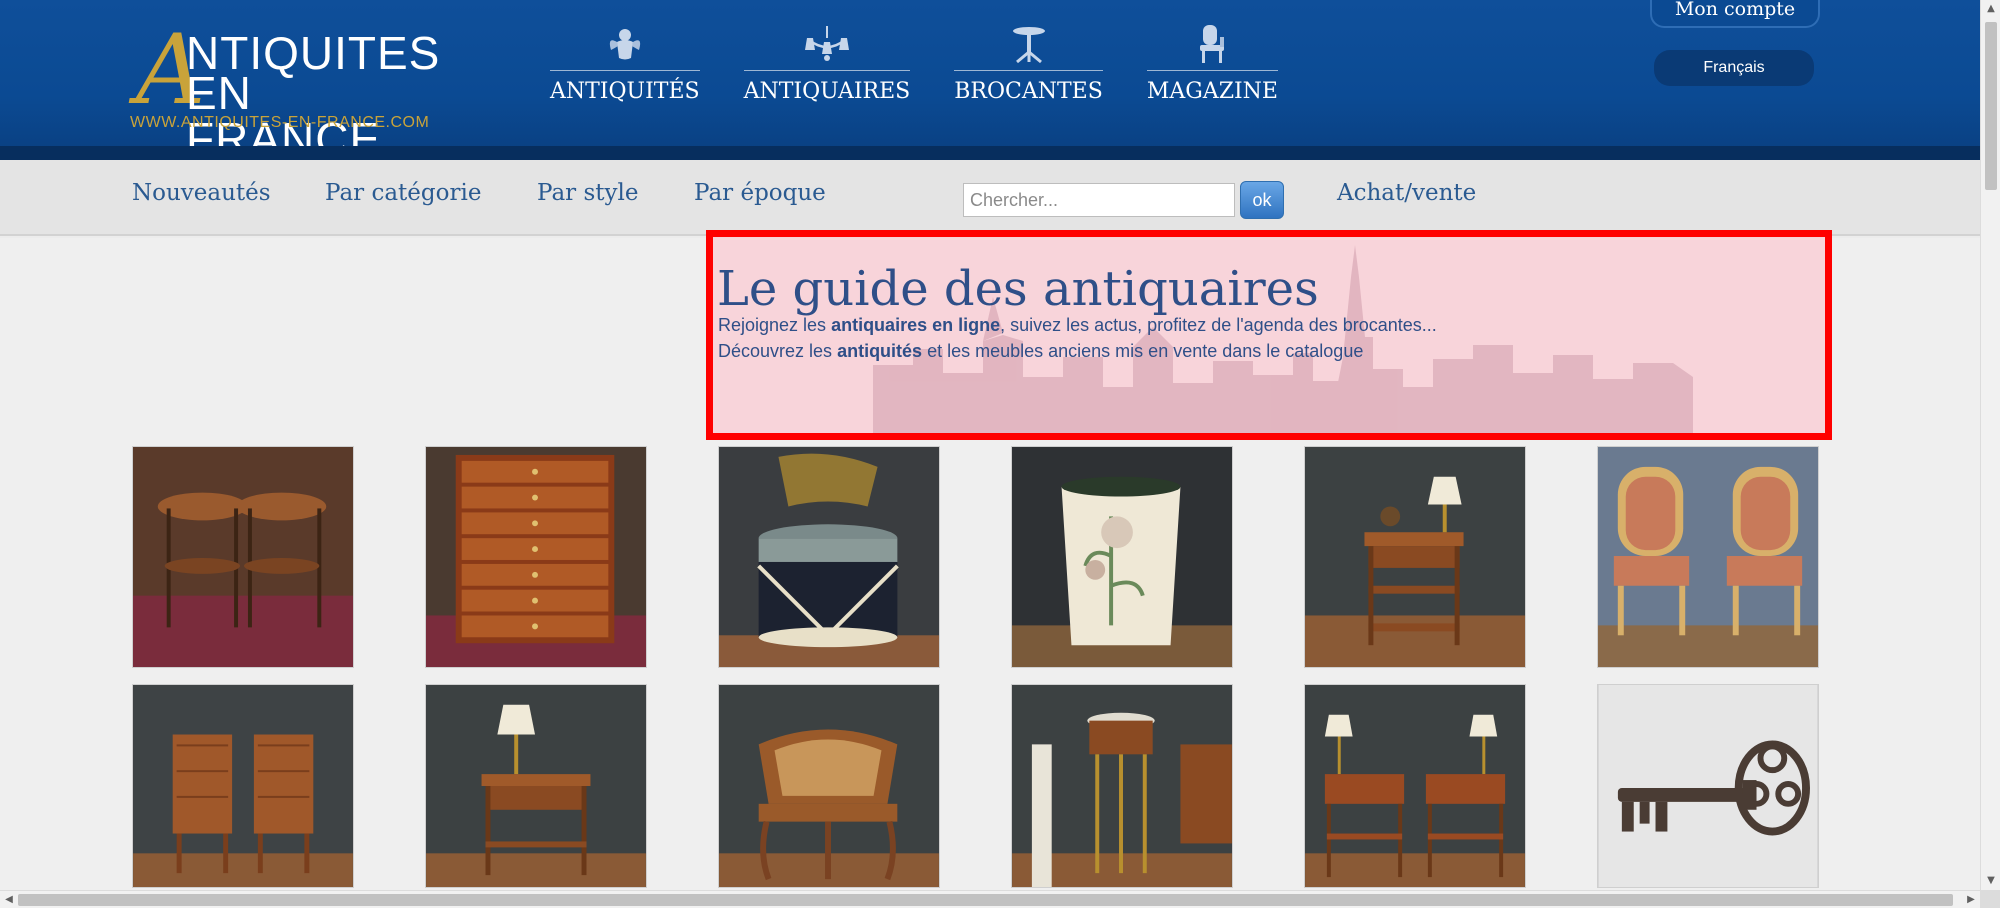 The height and width of the screenshot is (908, 2000). I want to click on main-nav-label: BROCANTES, so click(1028, 91).